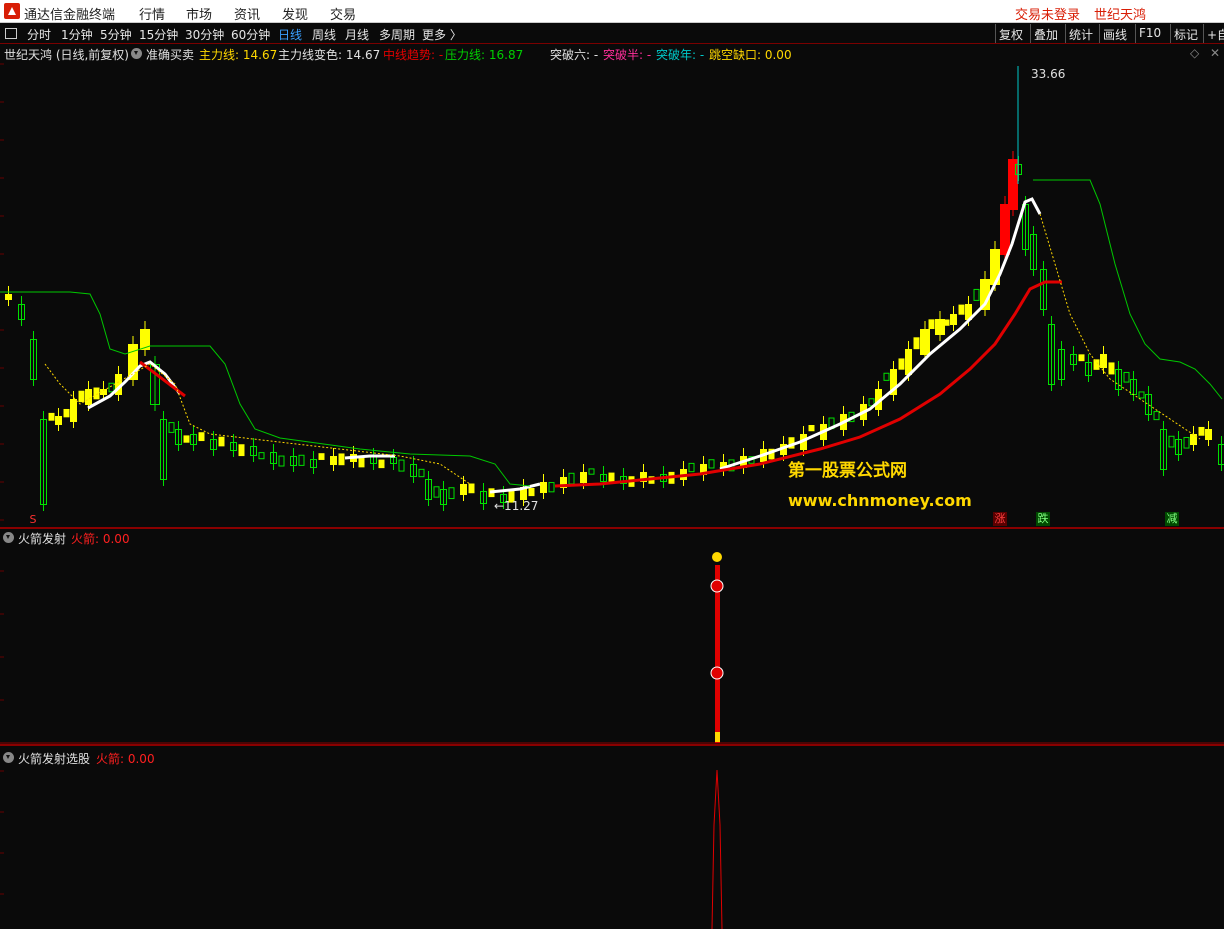  Describe the element at coordinates (1114, 33) in the screenshot. I see `huaxian-button: 画线` at that location.